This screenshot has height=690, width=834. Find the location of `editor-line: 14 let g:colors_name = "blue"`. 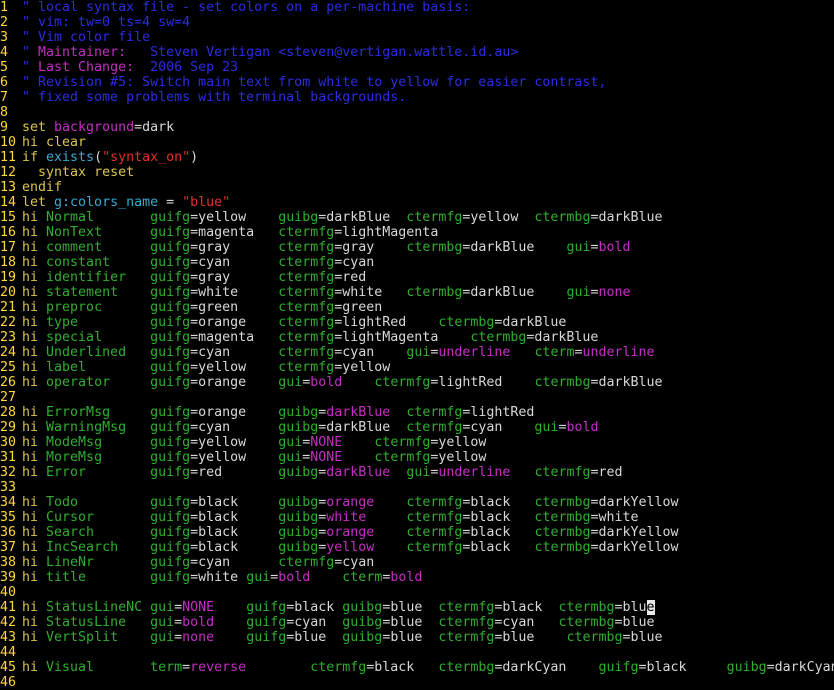

editor-line: 14 let g:colors_name = "blue" is located at coordinates (115, 202).